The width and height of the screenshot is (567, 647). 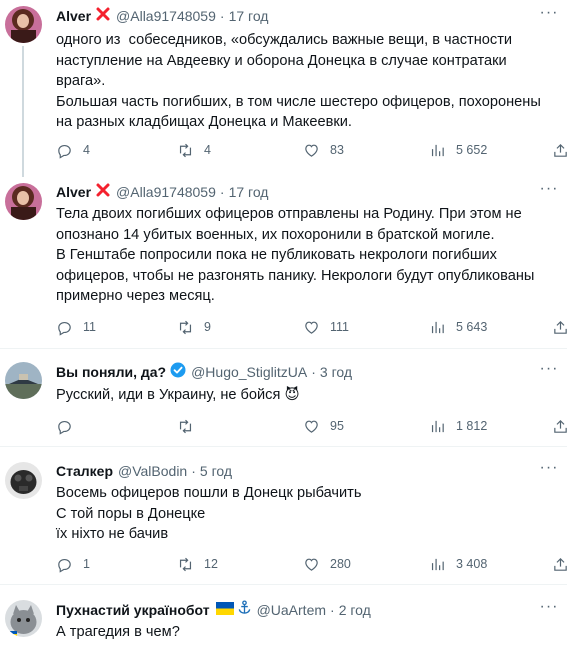 I want to click on reply-button: 1, so click(x=73, y=564).